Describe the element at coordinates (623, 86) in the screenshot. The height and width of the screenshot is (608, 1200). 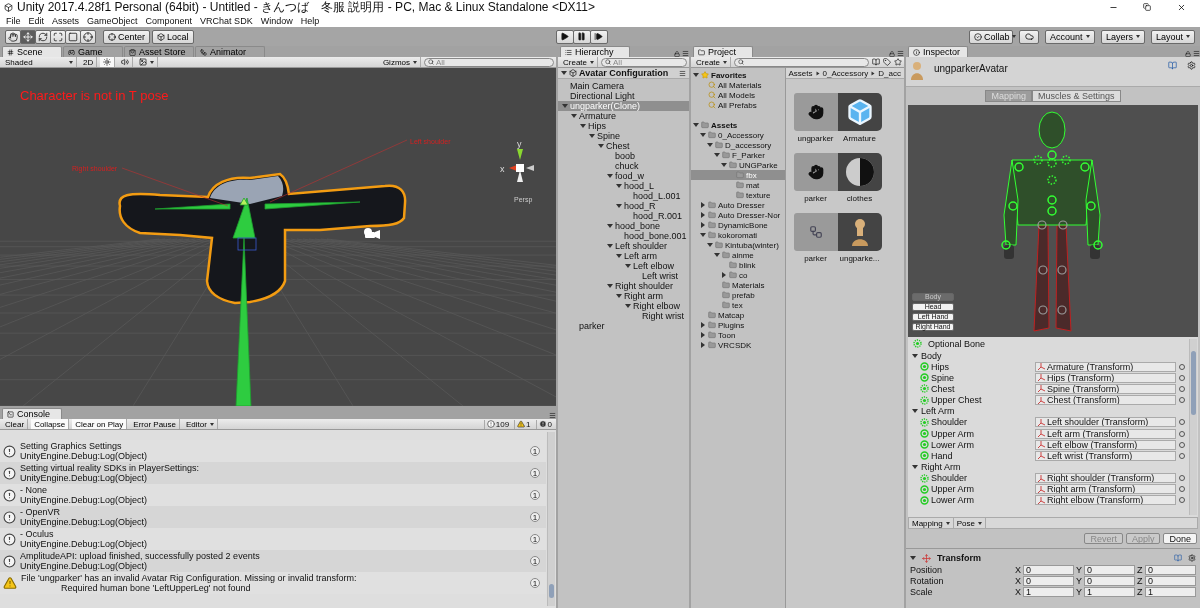
I see `tree-item: Main Camera` at that location.